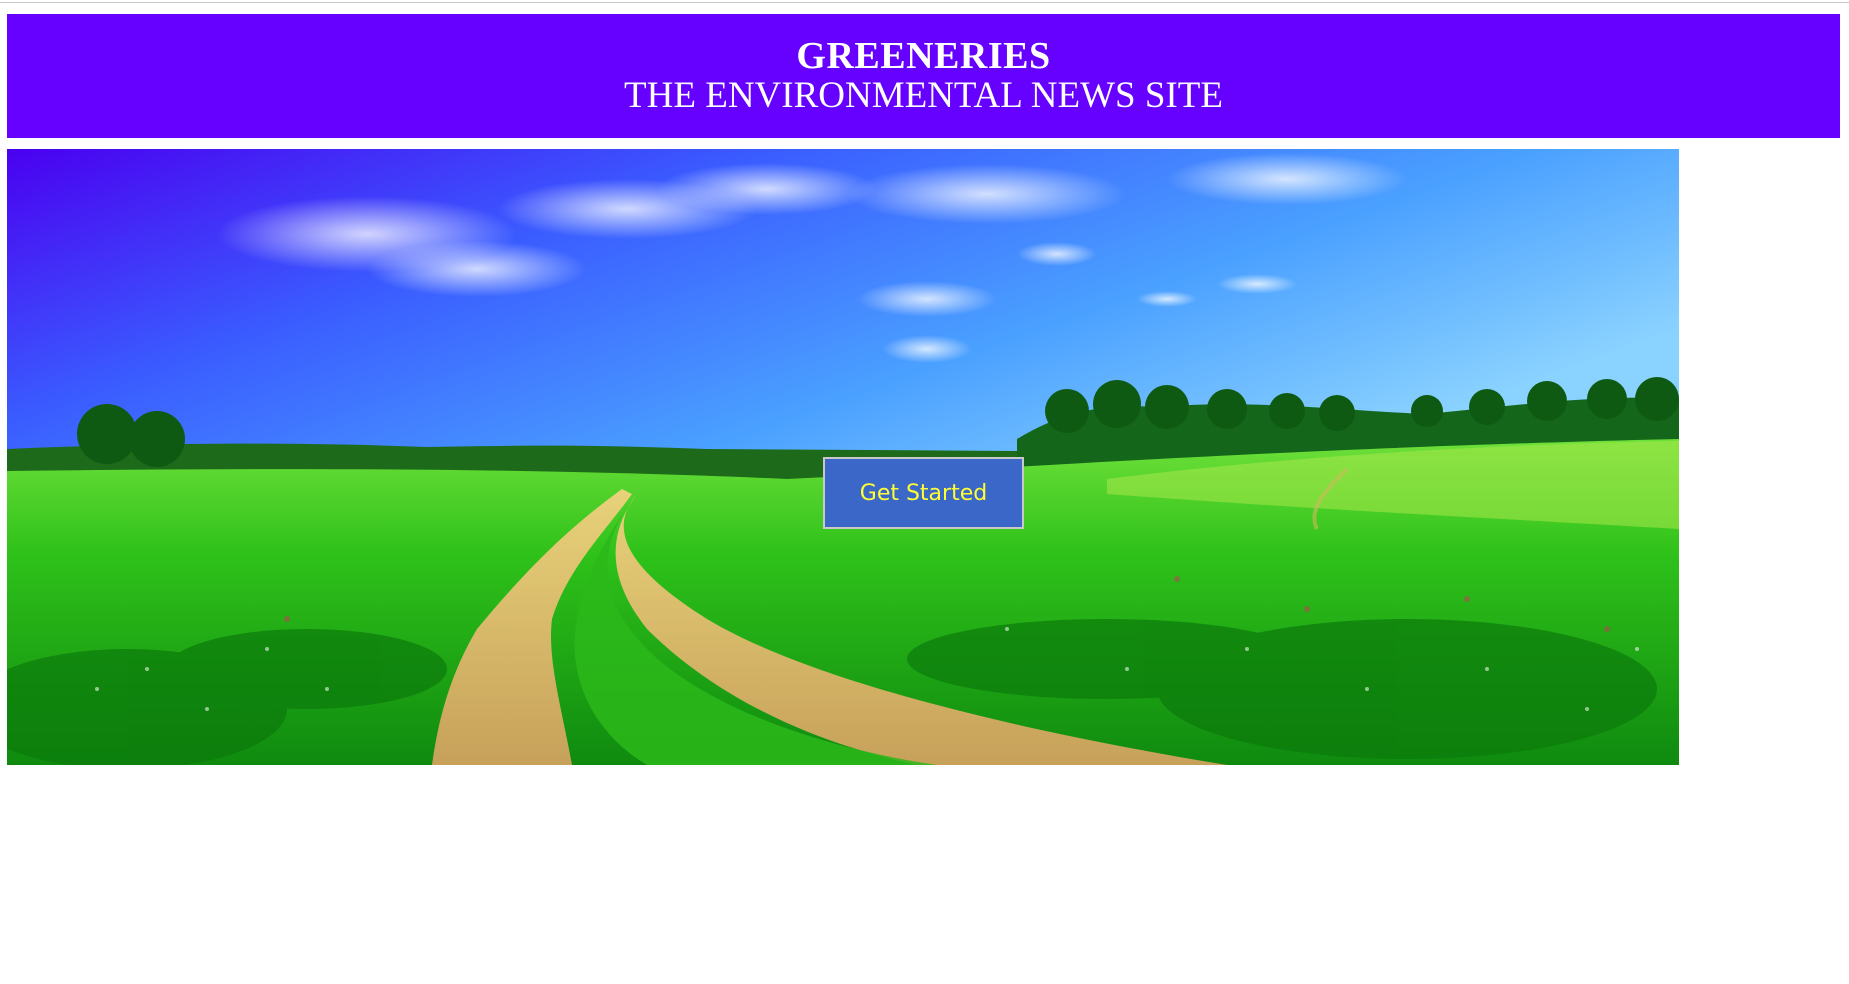  Describe the element at coordinates (923, 95) in the screenshot. I see `site-tagline: THE ENVIRONMENTAL NEWS SITE` at that location.